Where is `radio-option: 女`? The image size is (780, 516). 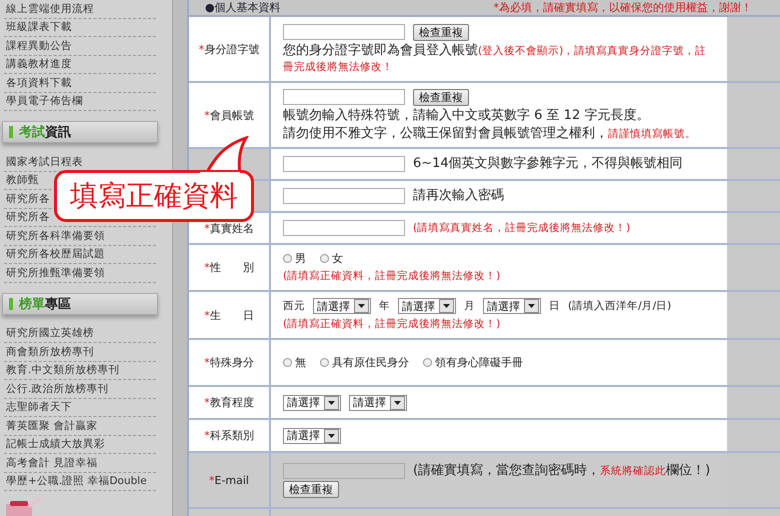
radio-option: 女 is located at coordinates (331, 258).